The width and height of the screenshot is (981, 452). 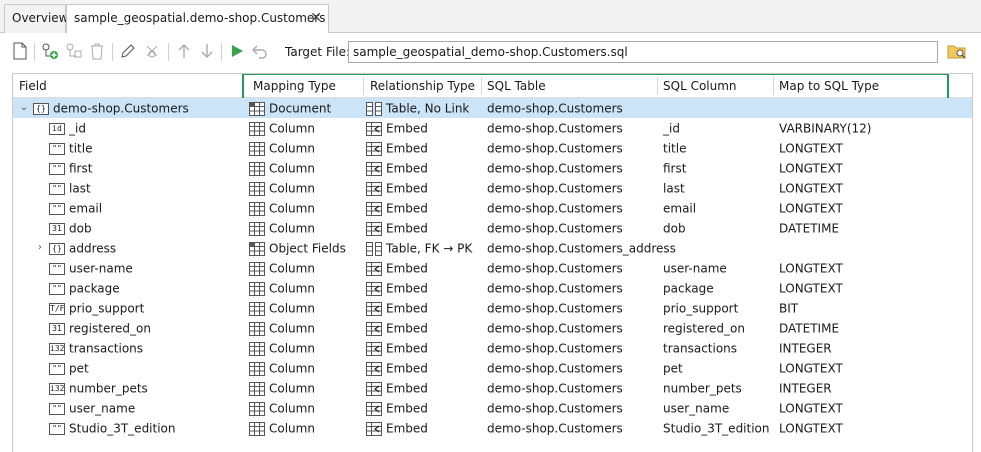 I want to click on sql-type-cell: BIT, so click(x=788, y=308).